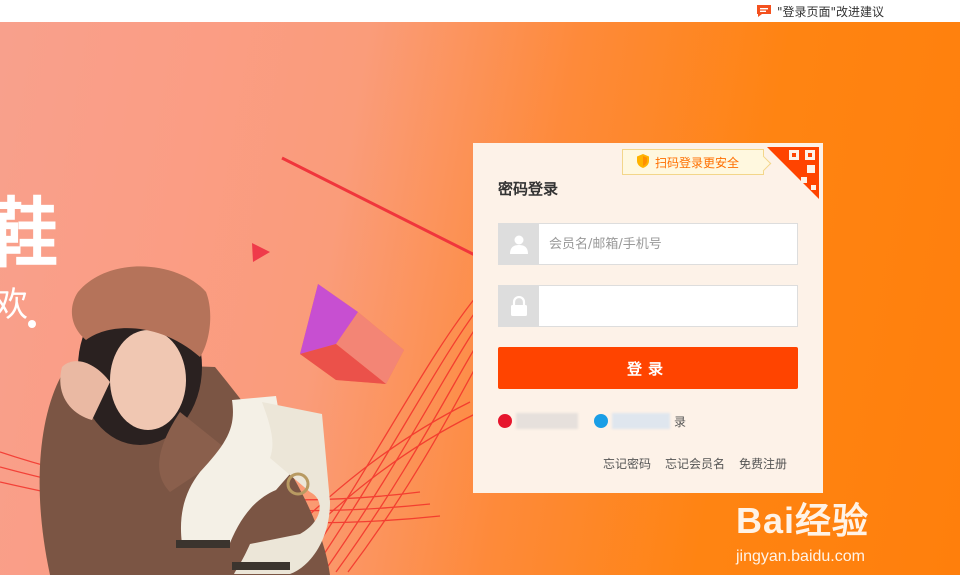  I want to click on password-field, so click(648, 306).